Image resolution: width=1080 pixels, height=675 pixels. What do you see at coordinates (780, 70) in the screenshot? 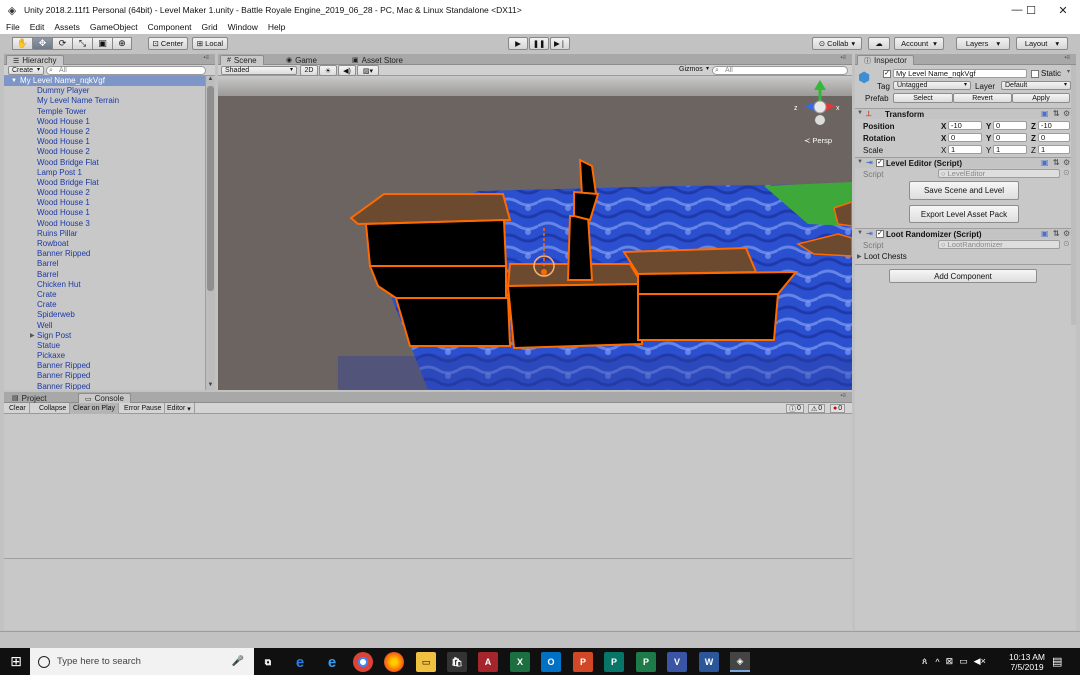
I see `scene-search-input: ⌕ All` at bounding box center [780, 70].